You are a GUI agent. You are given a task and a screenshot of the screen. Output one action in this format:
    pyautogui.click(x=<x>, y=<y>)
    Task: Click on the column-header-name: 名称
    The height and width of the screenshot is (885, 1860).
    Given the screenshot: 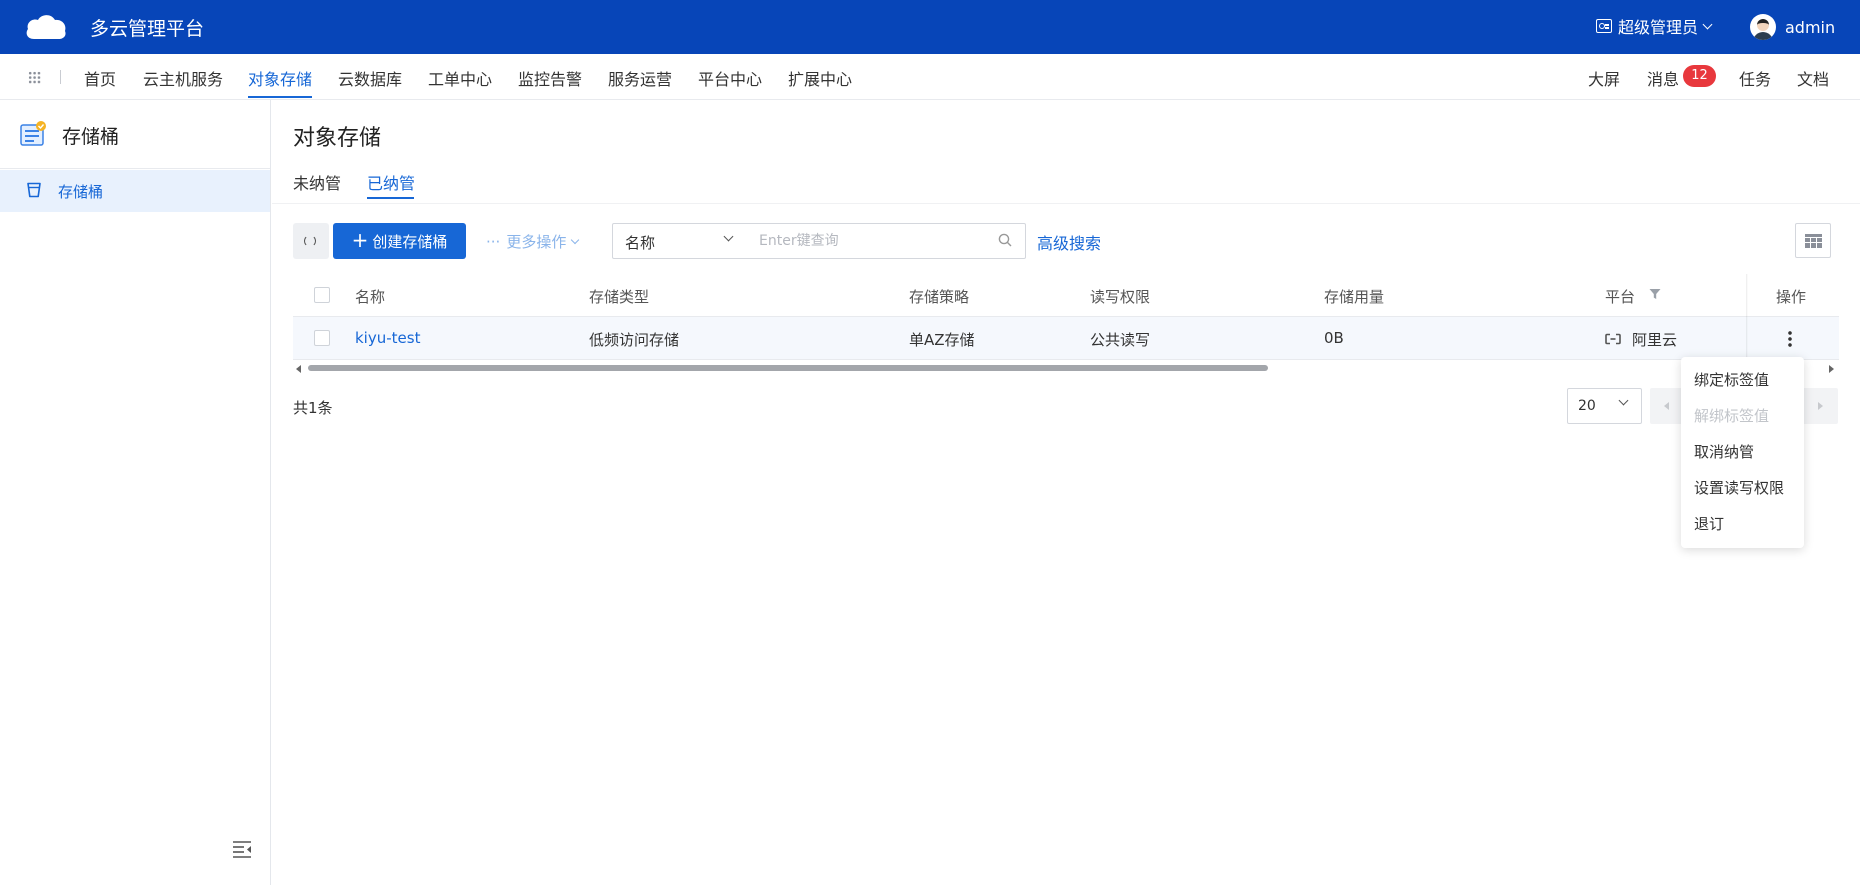 What is the action you would take?
    pyautogui.click(x=370, y=297)
    